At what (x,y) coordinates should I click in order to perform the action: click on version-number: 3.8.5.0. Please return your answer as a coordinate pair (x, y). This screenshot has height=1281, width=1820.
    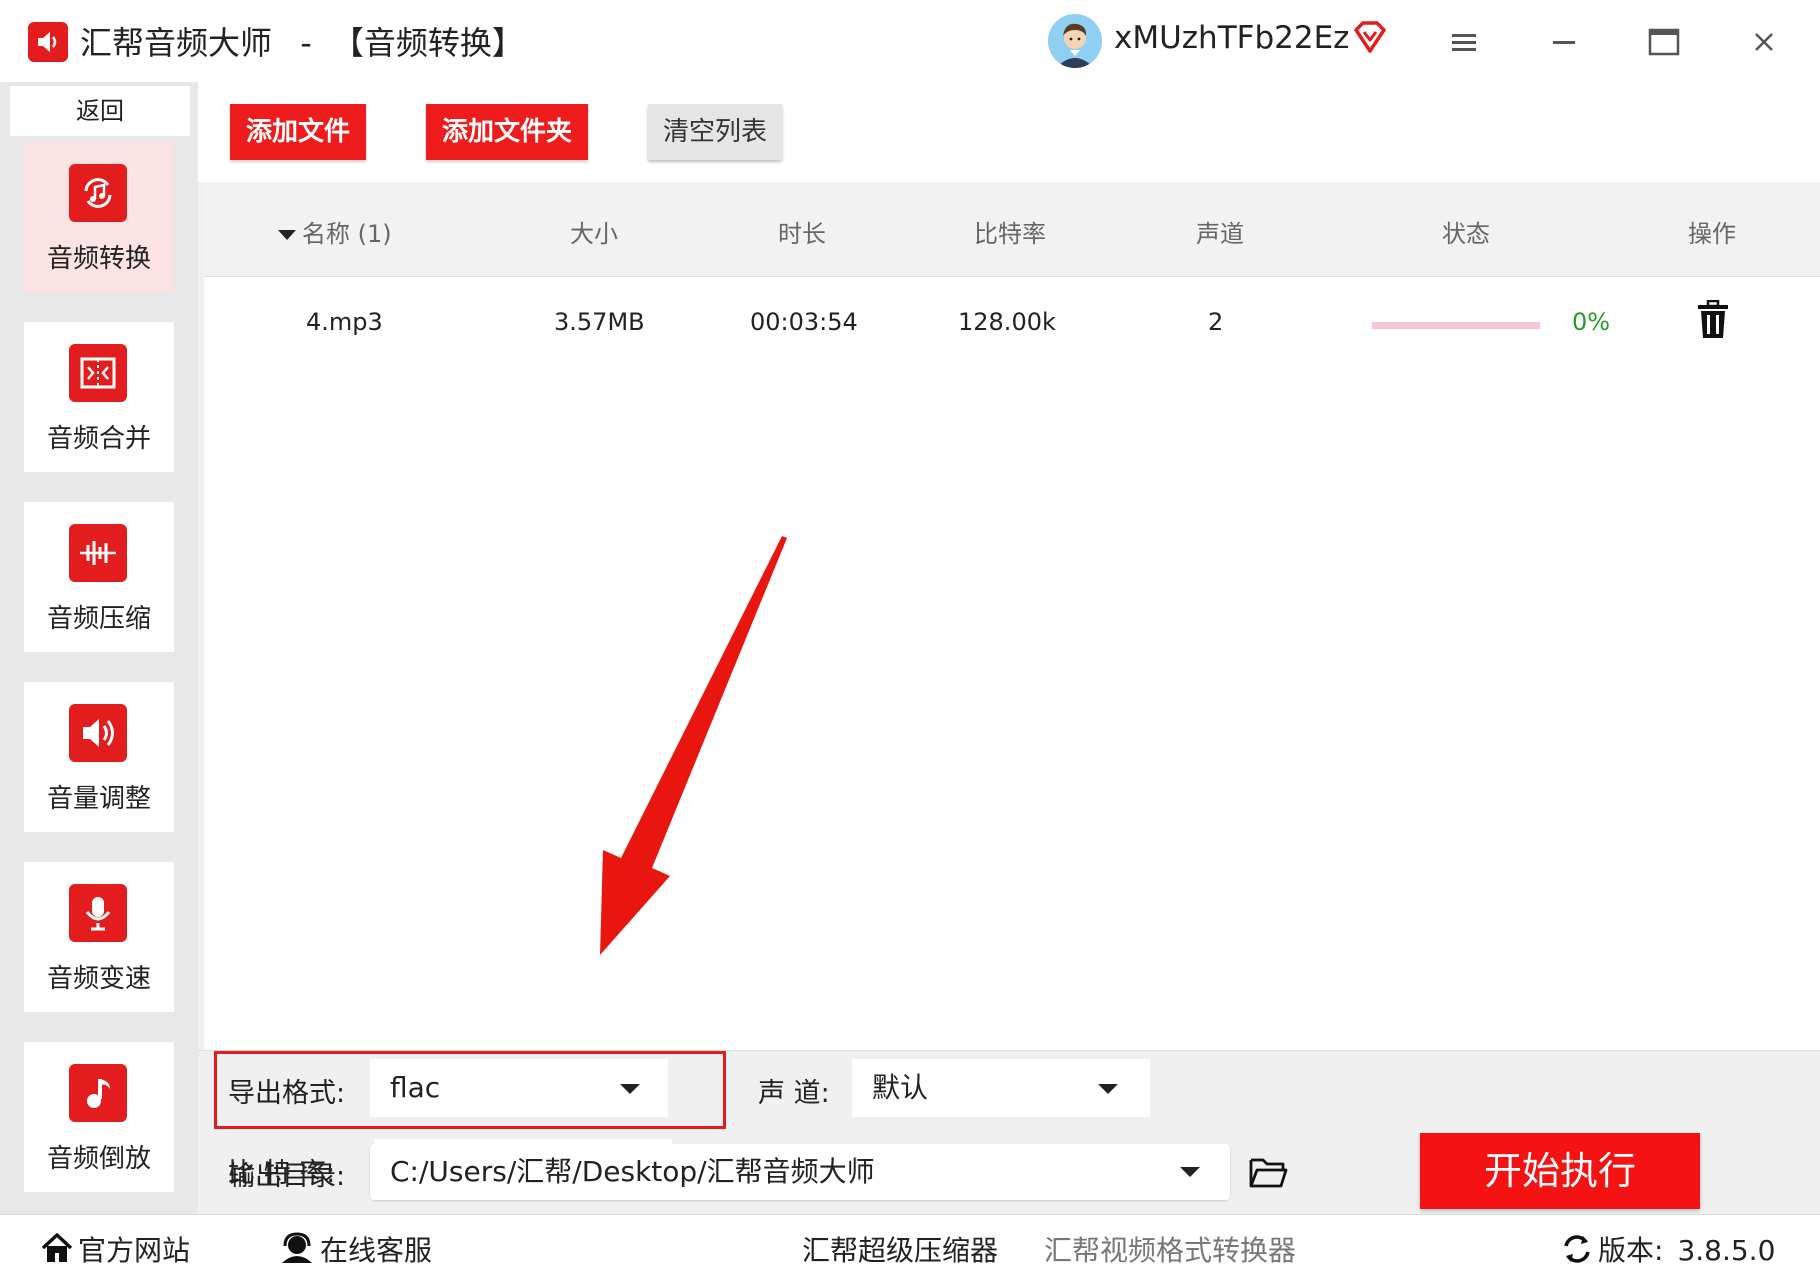
    Looking at the image, I should click on (1726, 1250).